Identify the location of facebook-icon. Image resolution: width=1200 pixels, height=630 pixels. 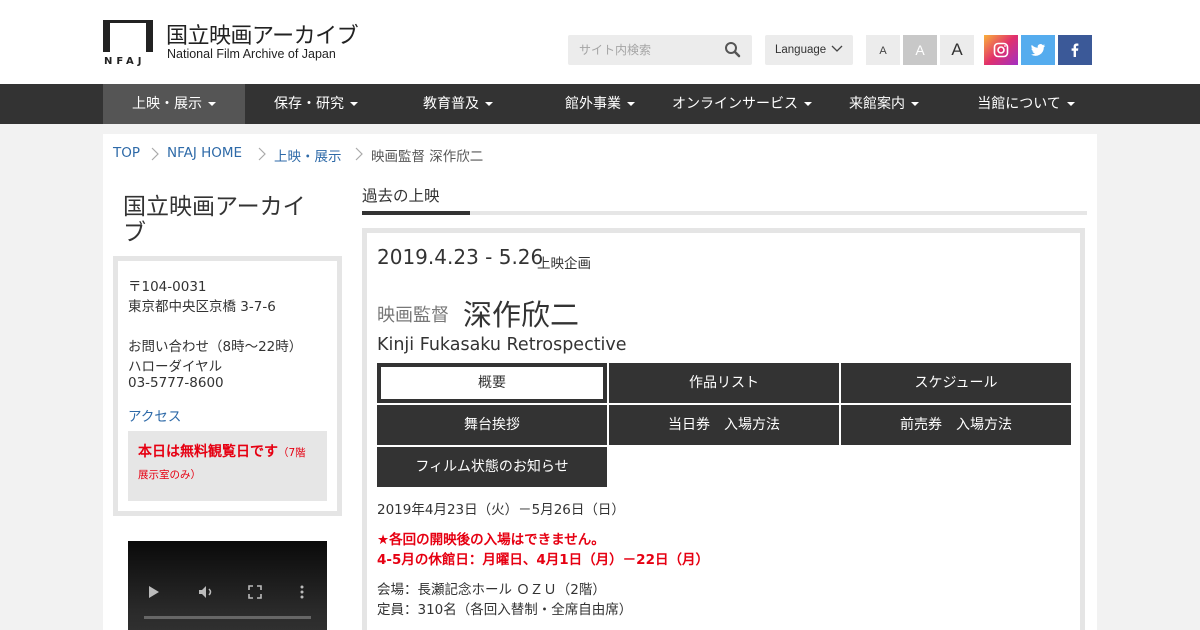
(1075, 50).